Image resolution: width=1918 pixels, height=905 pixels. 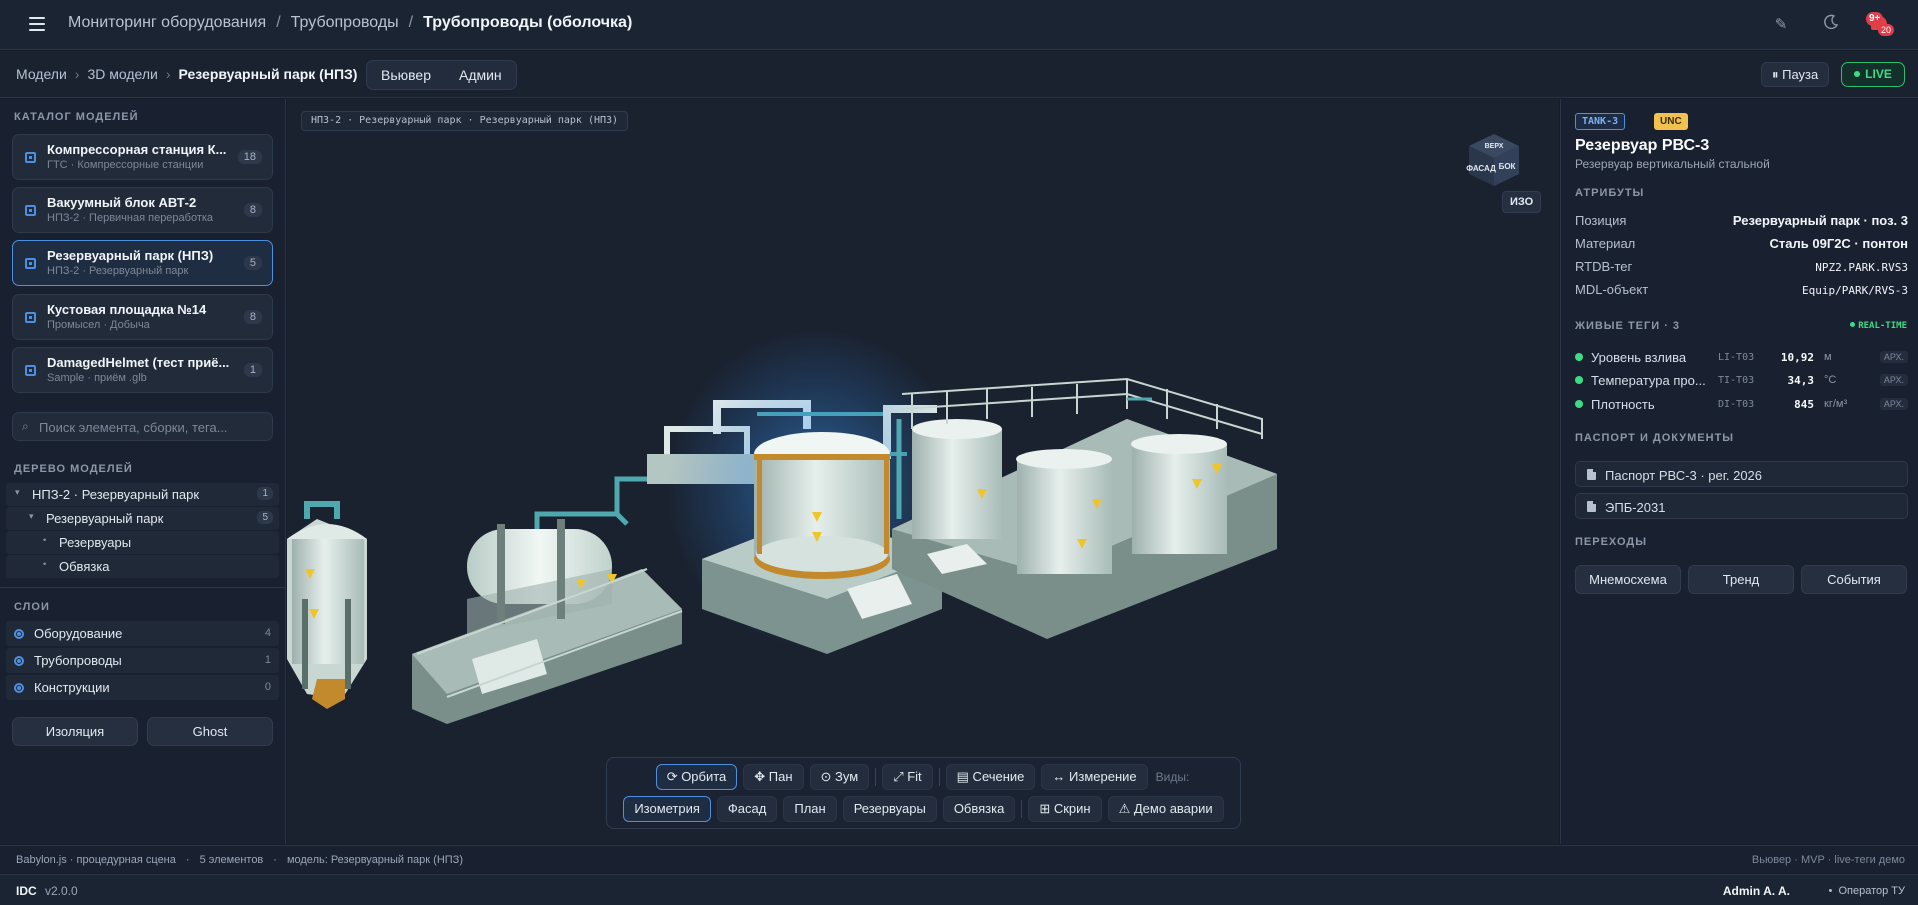 What do you see at coordinates (810, 809) in the screenshot?
I see `view-plan-button: План` at bounding box center [810, 809].